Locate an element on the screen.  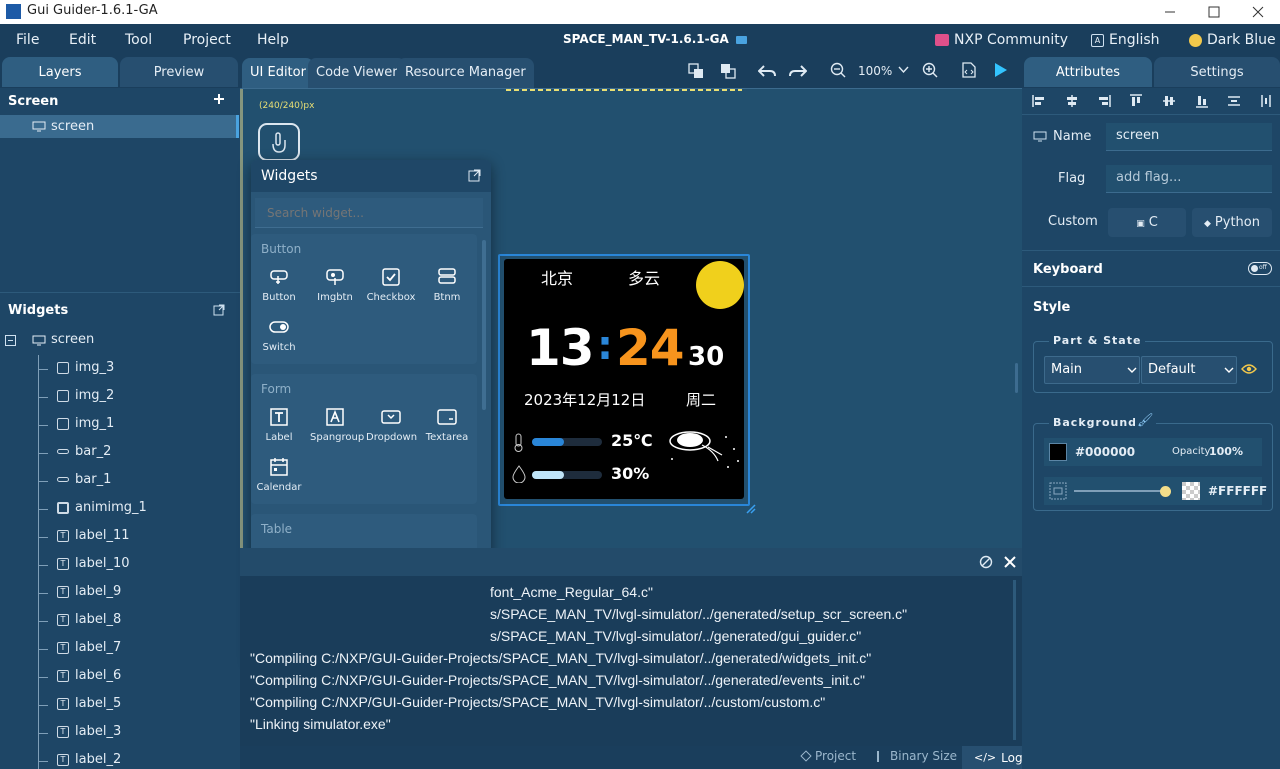
tree-item-animimg_1: animimg_1 is located at coordinates (118, 509).